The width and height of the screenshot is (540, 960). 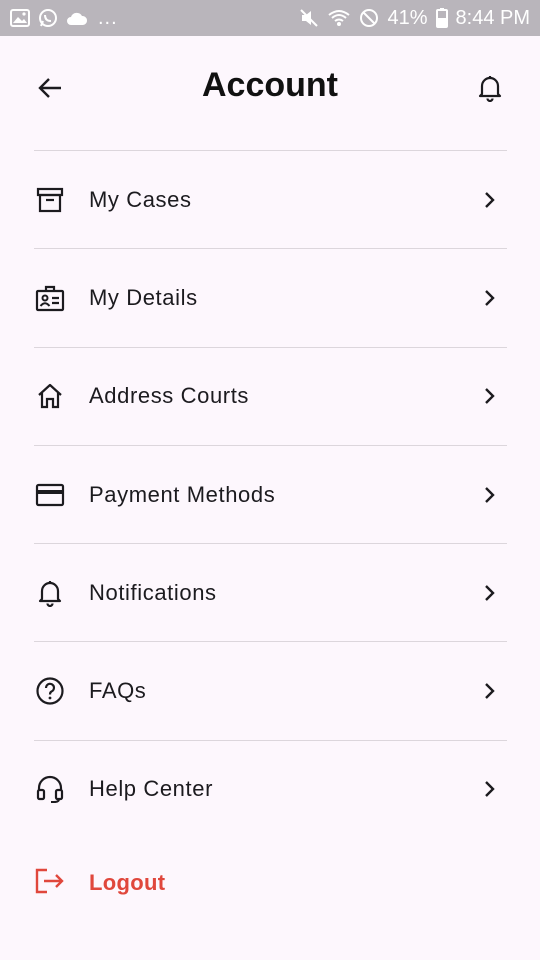 I want to click on headset-icon, so click(x=50, y=789).